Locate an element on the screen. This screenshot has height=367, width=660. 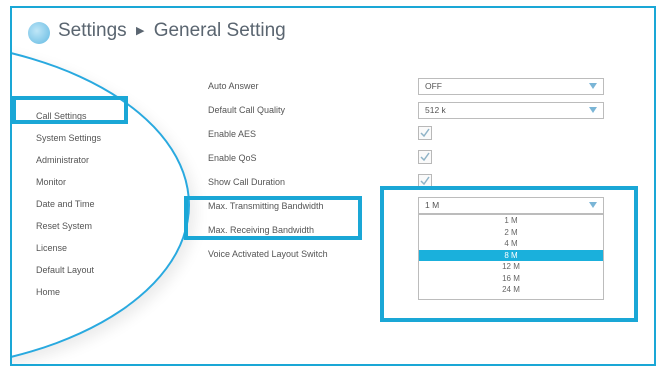
sidebar-item-system-settings: System Settings is located at coordinates (68, 138).